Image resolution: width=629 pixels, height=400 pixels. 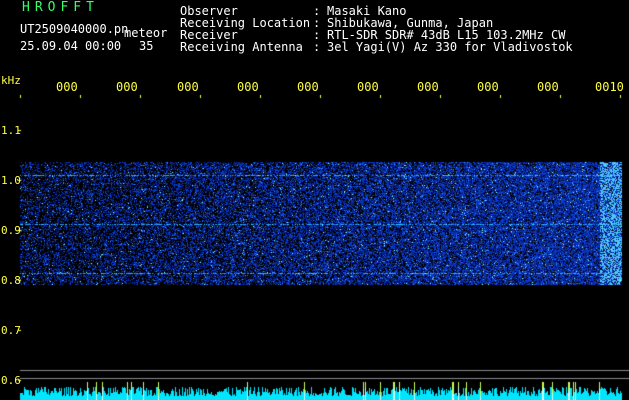 What do you see at coordinates (11, 130) in the screenshot?
I see `y-tick-1-1: 1.1` at bounding box center [11, 130].